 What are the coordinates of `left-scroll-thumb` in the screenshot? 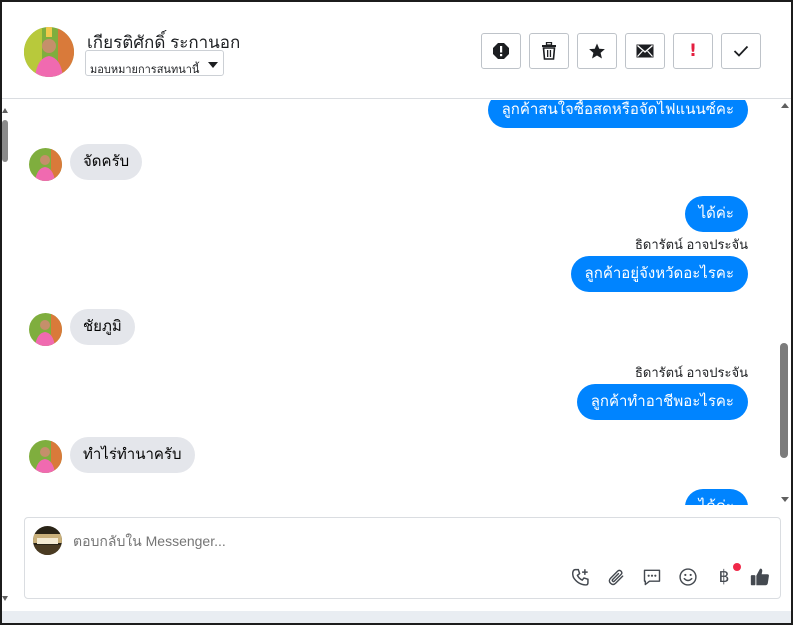 It's located at (5, 141).